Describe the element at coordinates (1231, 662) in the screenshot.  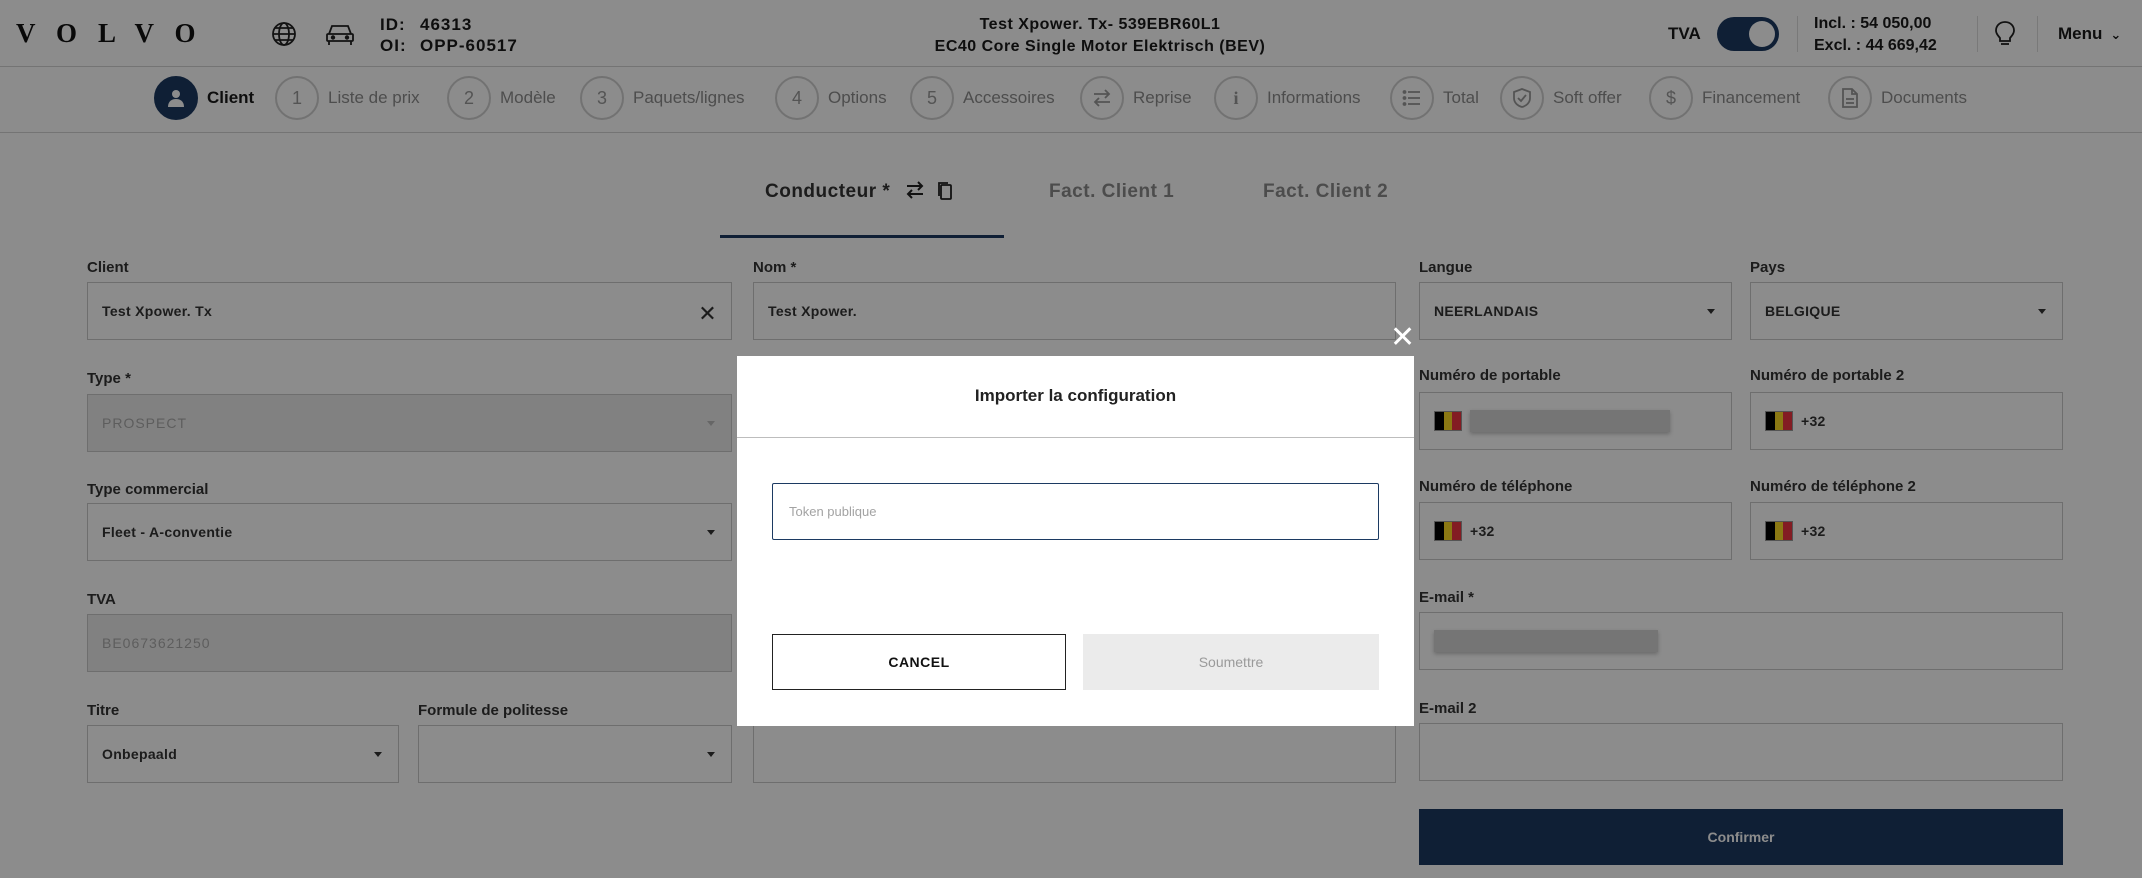
I see `submit-button: Soumettre` at that location.